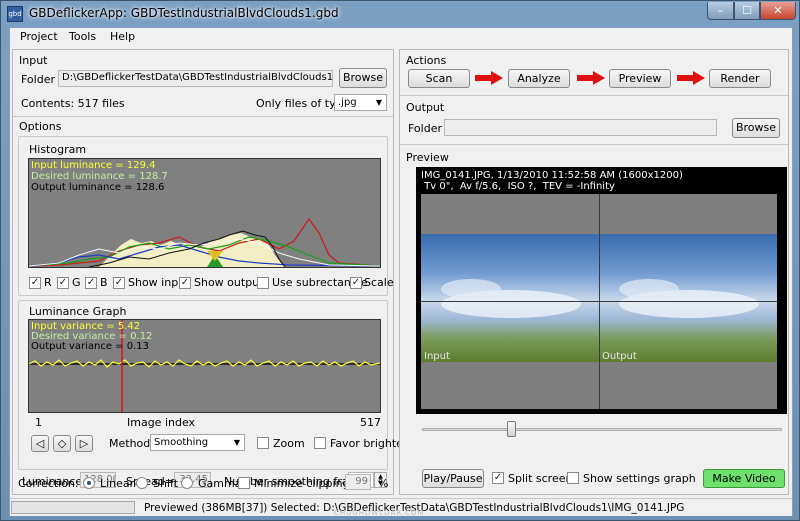  What do you see at coordinates (82, 36) in the screenshot?
I see `menu-tools: Tools` at bounding box center [82, 36].